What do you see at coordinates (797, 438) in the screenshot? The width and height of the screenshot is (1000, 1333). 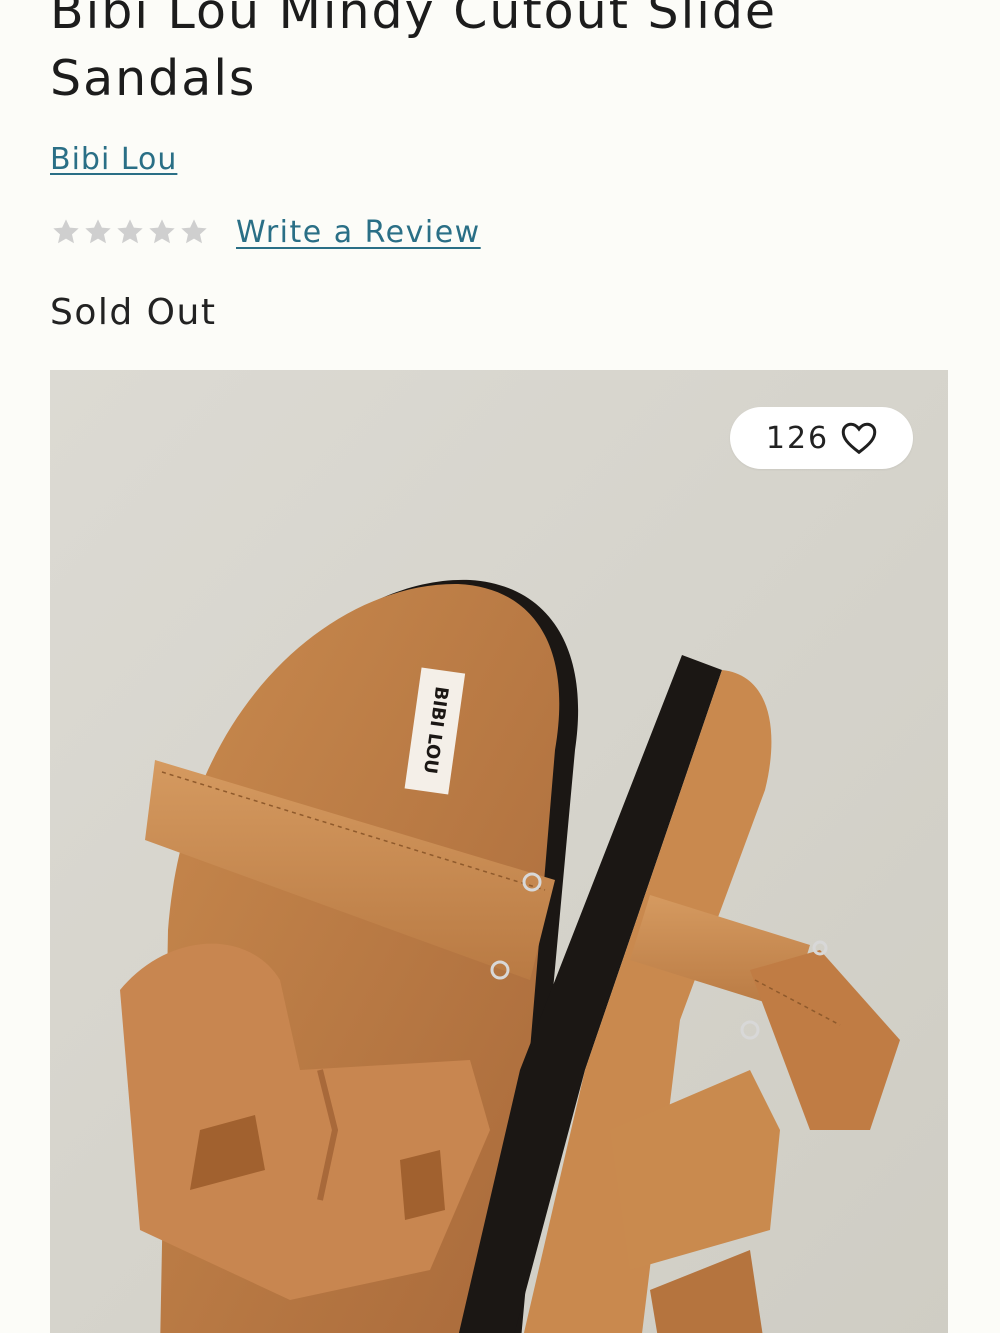 I see `like-count: 126` at bounding box center [797, 438].